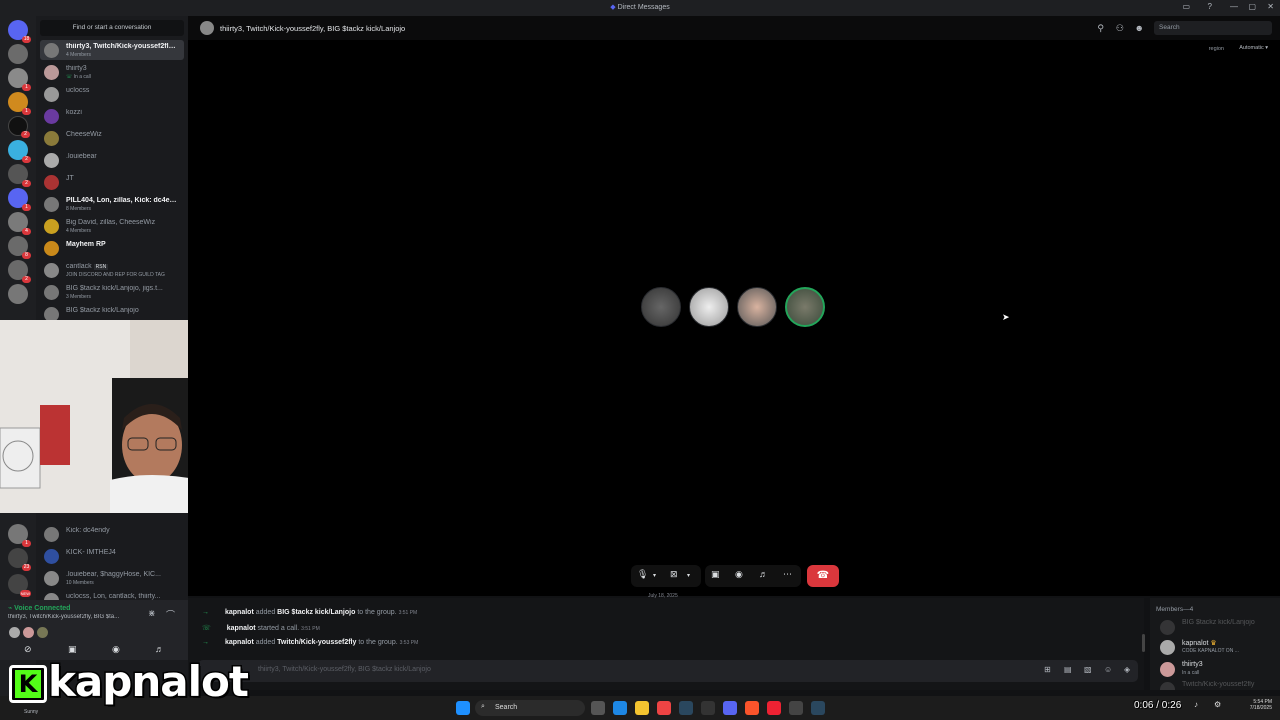  What do you see at coordinates (620, 708) in the screenshot?
I see `edge-icon` at bounding box center [620, 708].